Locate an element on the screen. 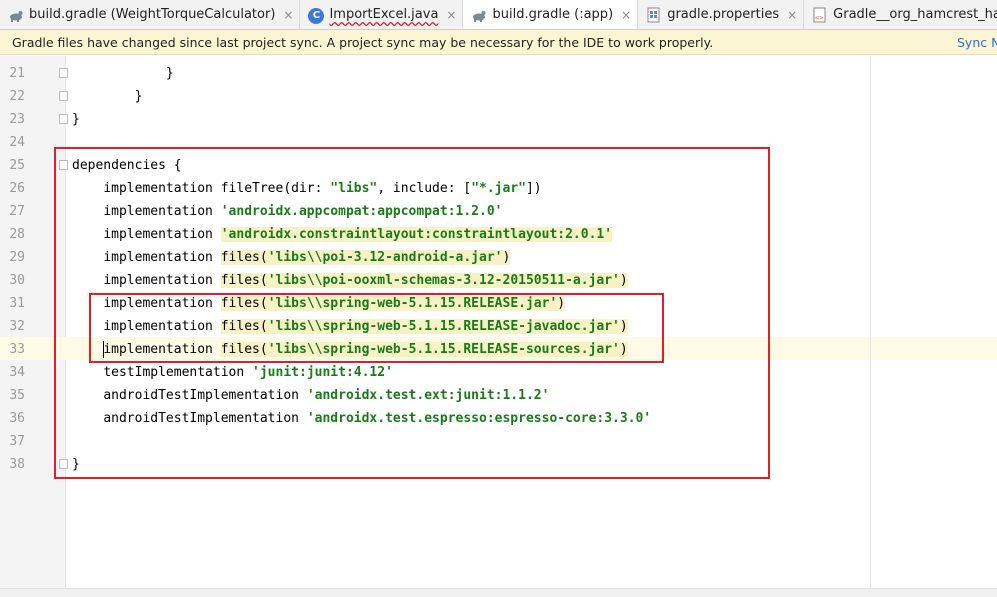  line-number: 27 is located at coordinates (17, 211).